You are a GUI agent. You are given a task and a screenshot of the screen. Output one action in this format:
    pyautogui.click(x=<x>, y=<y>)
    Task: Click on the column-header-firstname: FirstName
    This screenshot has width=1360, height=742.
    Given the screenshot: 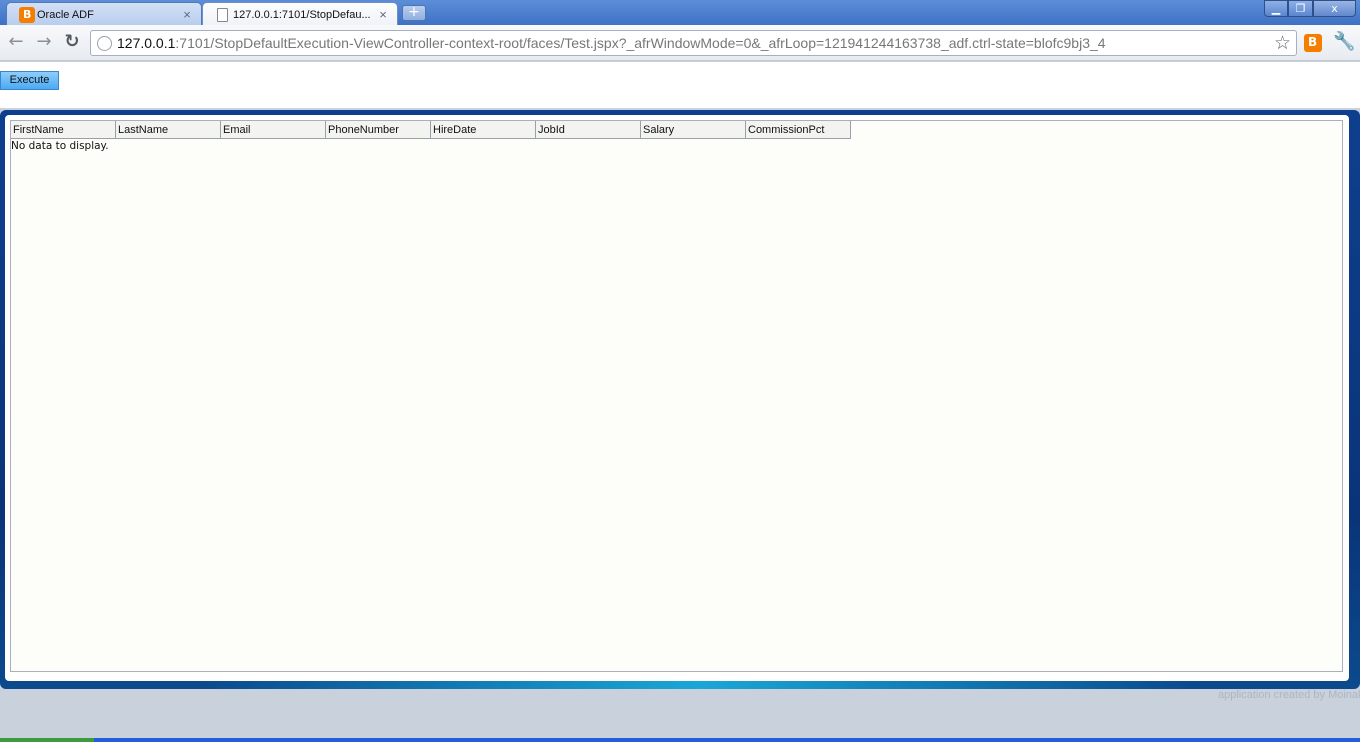 What is the action you would take?
    pyautogui.click(x=63, y=129)
    